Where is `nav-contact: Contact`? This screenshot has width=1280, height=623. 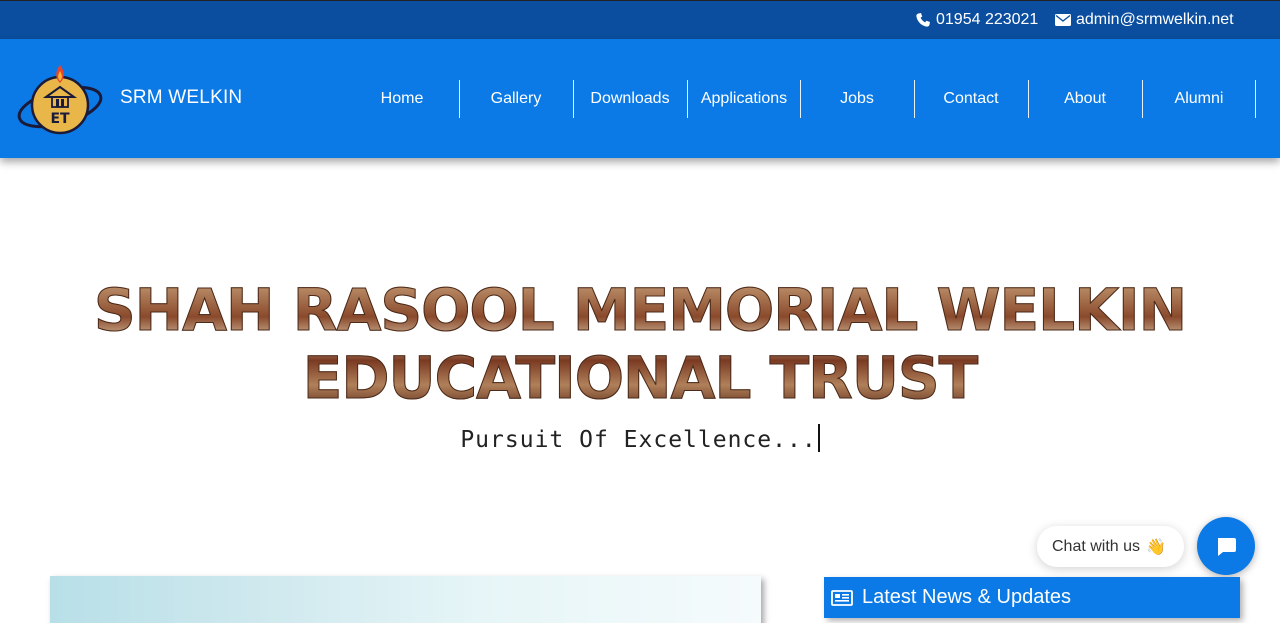
nav-contact: Contact is located at coordinates (971, 99).